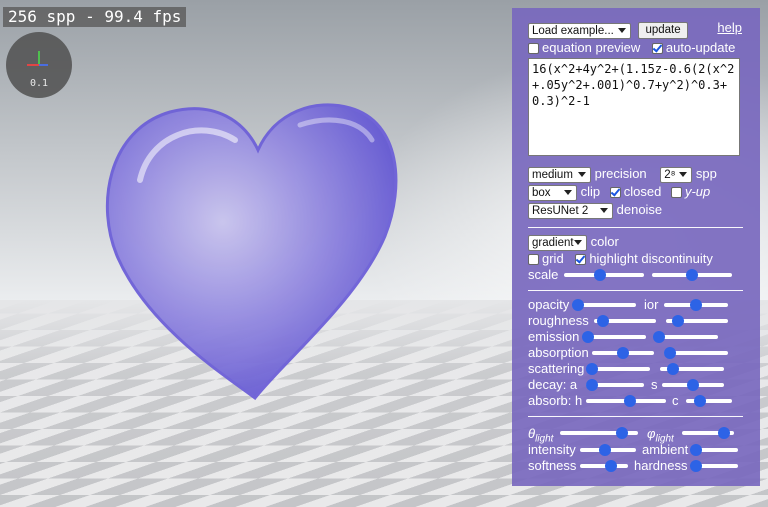 This screenshot has height=507, width=768. I want to click on y-up-checkbox, so click(676, 193).